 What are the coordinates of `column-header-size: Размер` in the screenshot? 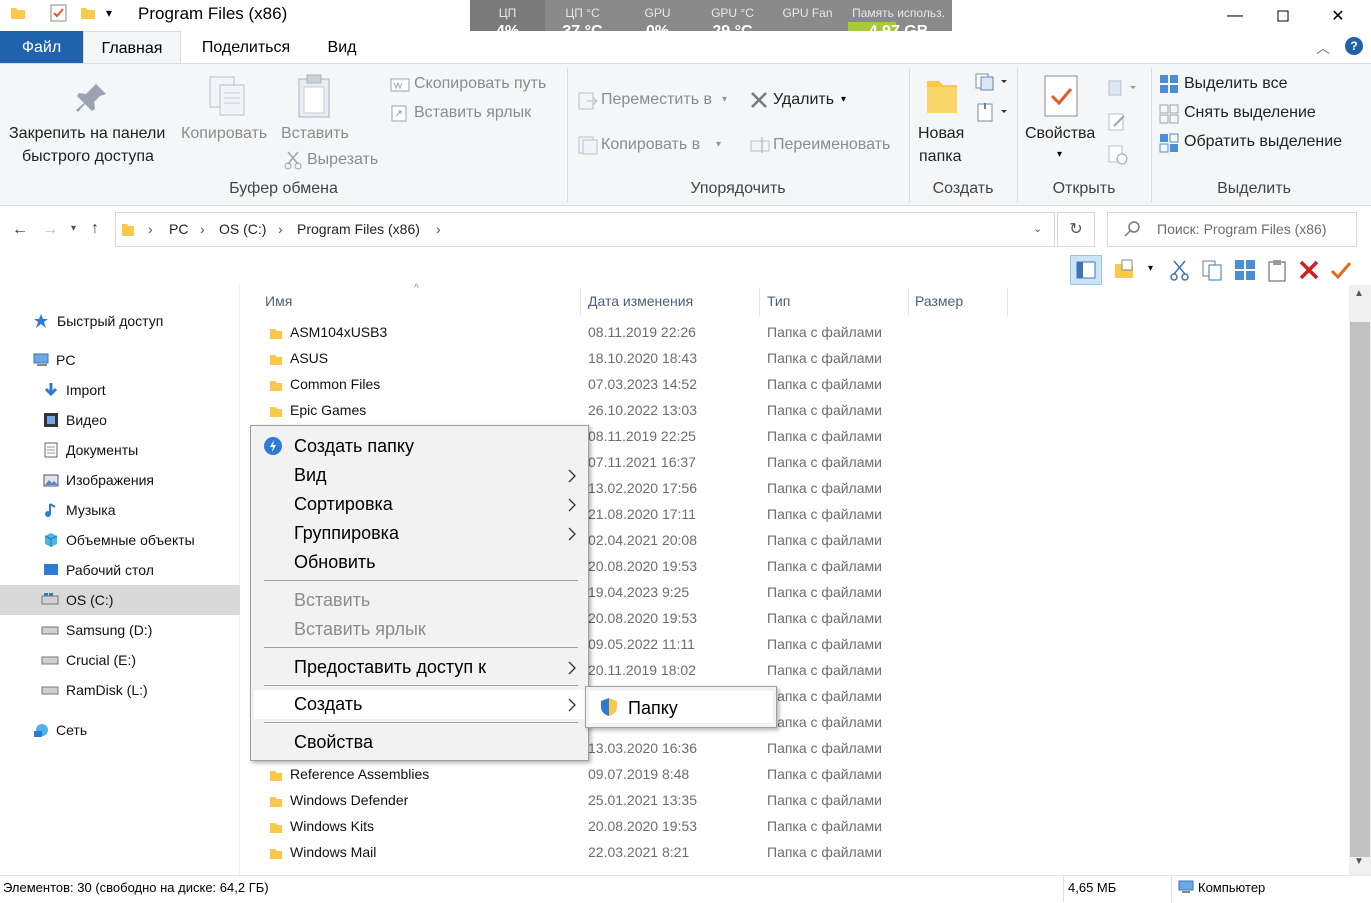 It's located at (939, 301).